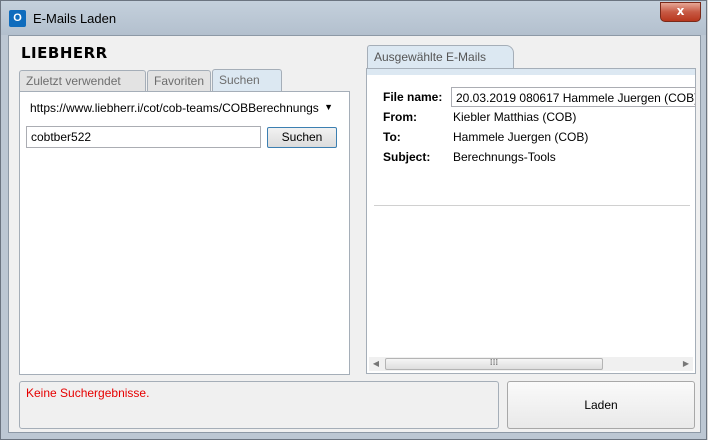  I want to click on chevron-down-icon: ▼, so click(328, 107).